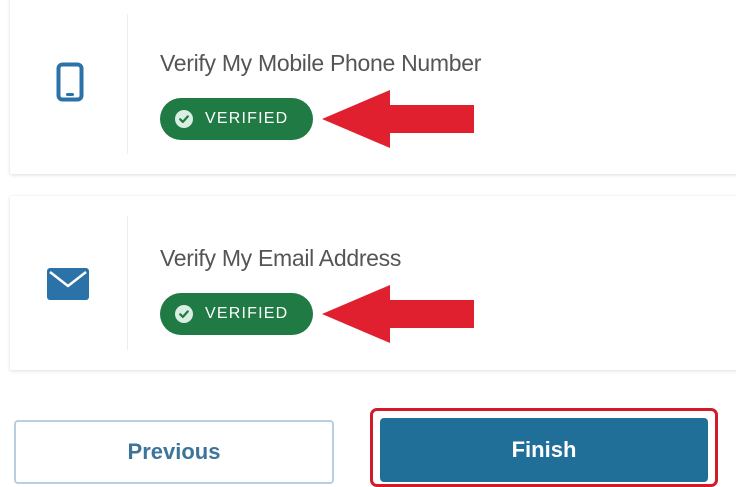 The height and width of the screenshot is (487, 736). I want to click on verify-phone-title: Verify My Mobile Phone Number, so click(321, 63).